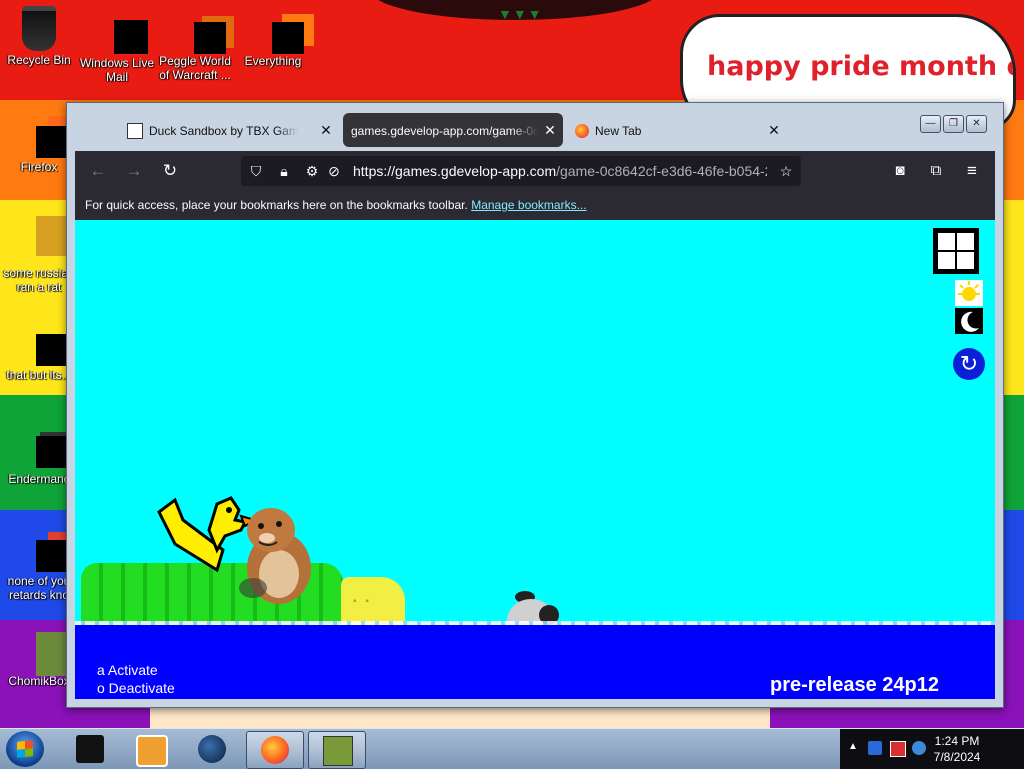 Image resolution: width=1024 pixels, height=769 pixels. Describe the element at coordinates (957, 741) in the screenshot. I see `clock-time: 1:24 PM` at that location.